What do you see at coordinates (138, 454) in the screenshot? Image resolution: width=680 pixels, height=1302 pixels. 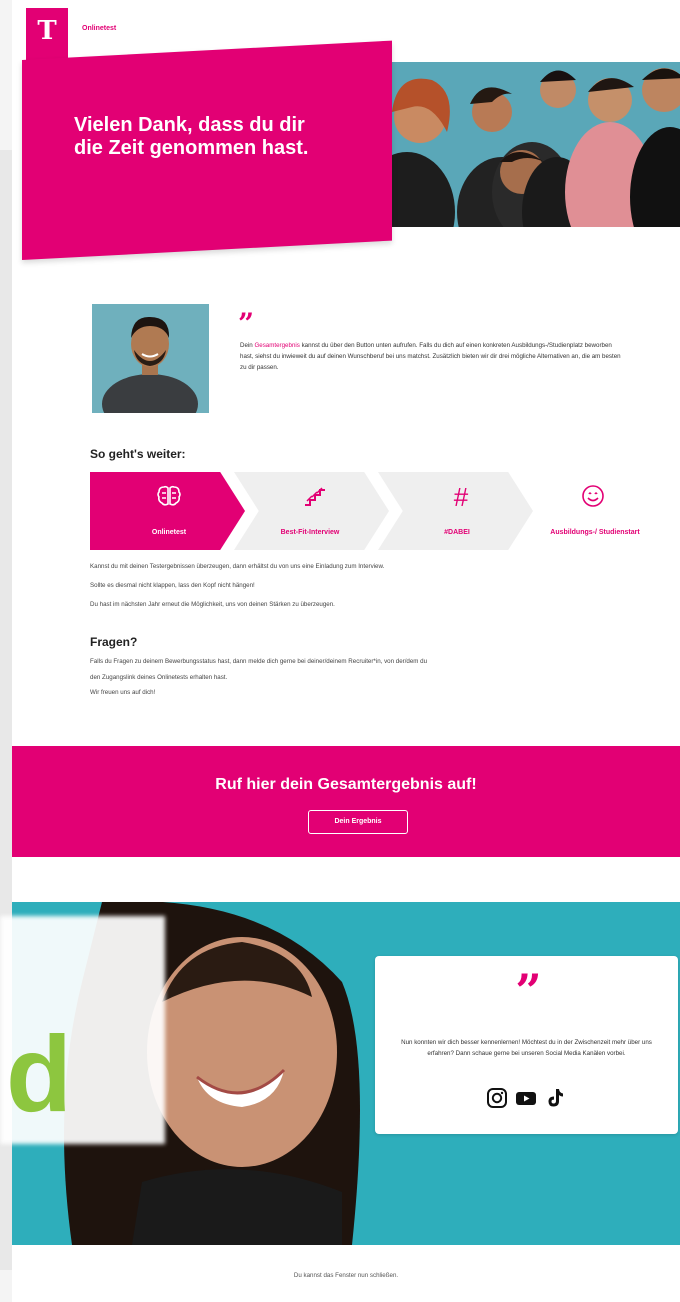 I see `steps-title: So geht's weiter:` at bounding box center [138, 454].